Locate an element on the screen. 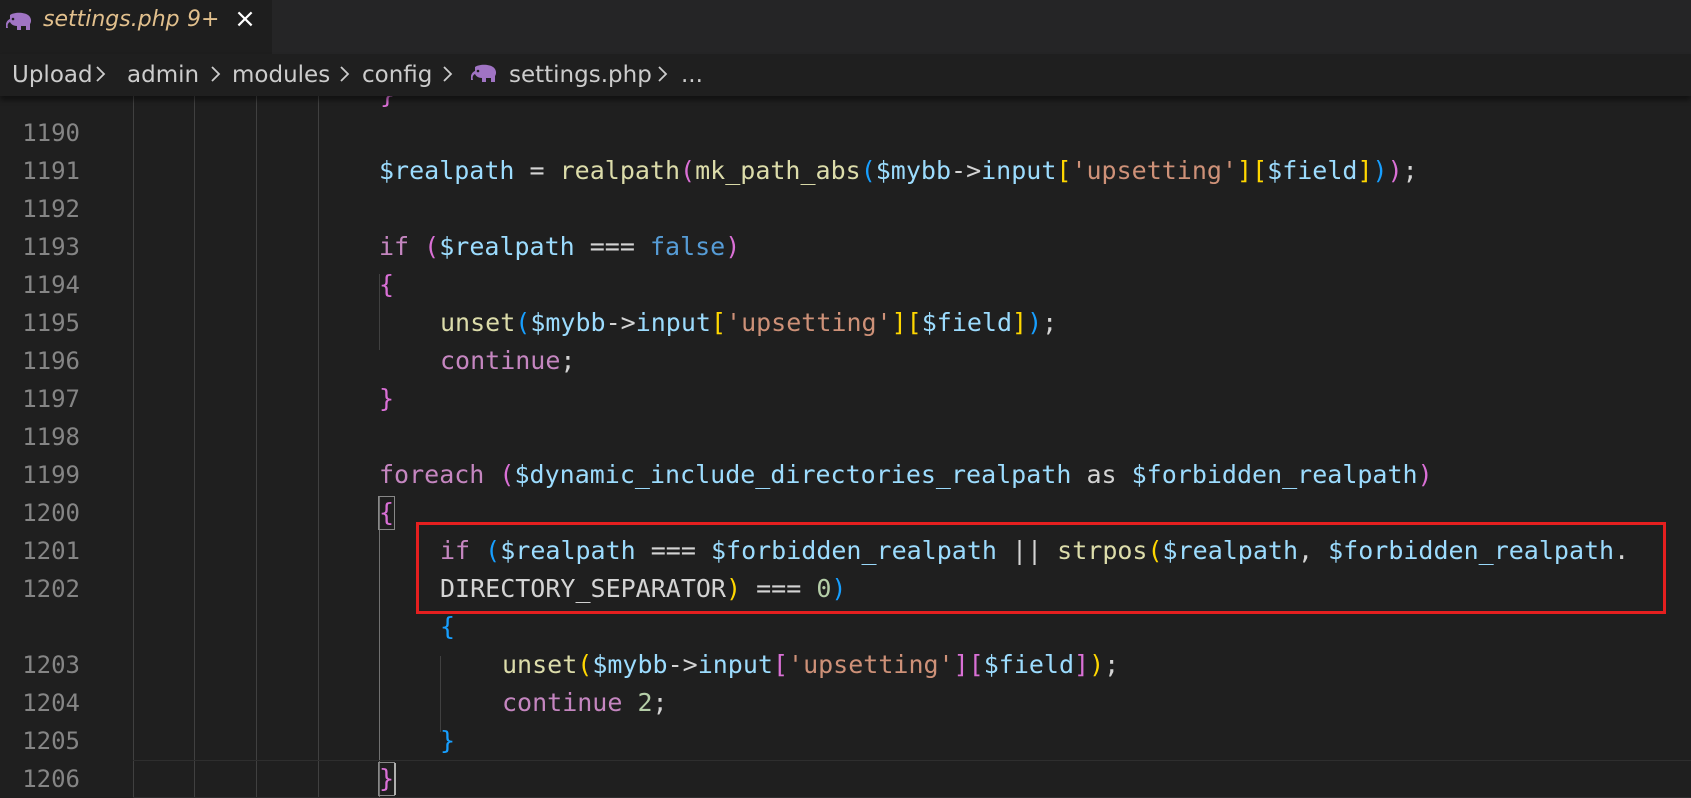 The width and height of the screenshot is (1691, 798). code-line: 1194 if ($realpath === false) is located at coordinates (845, 263).